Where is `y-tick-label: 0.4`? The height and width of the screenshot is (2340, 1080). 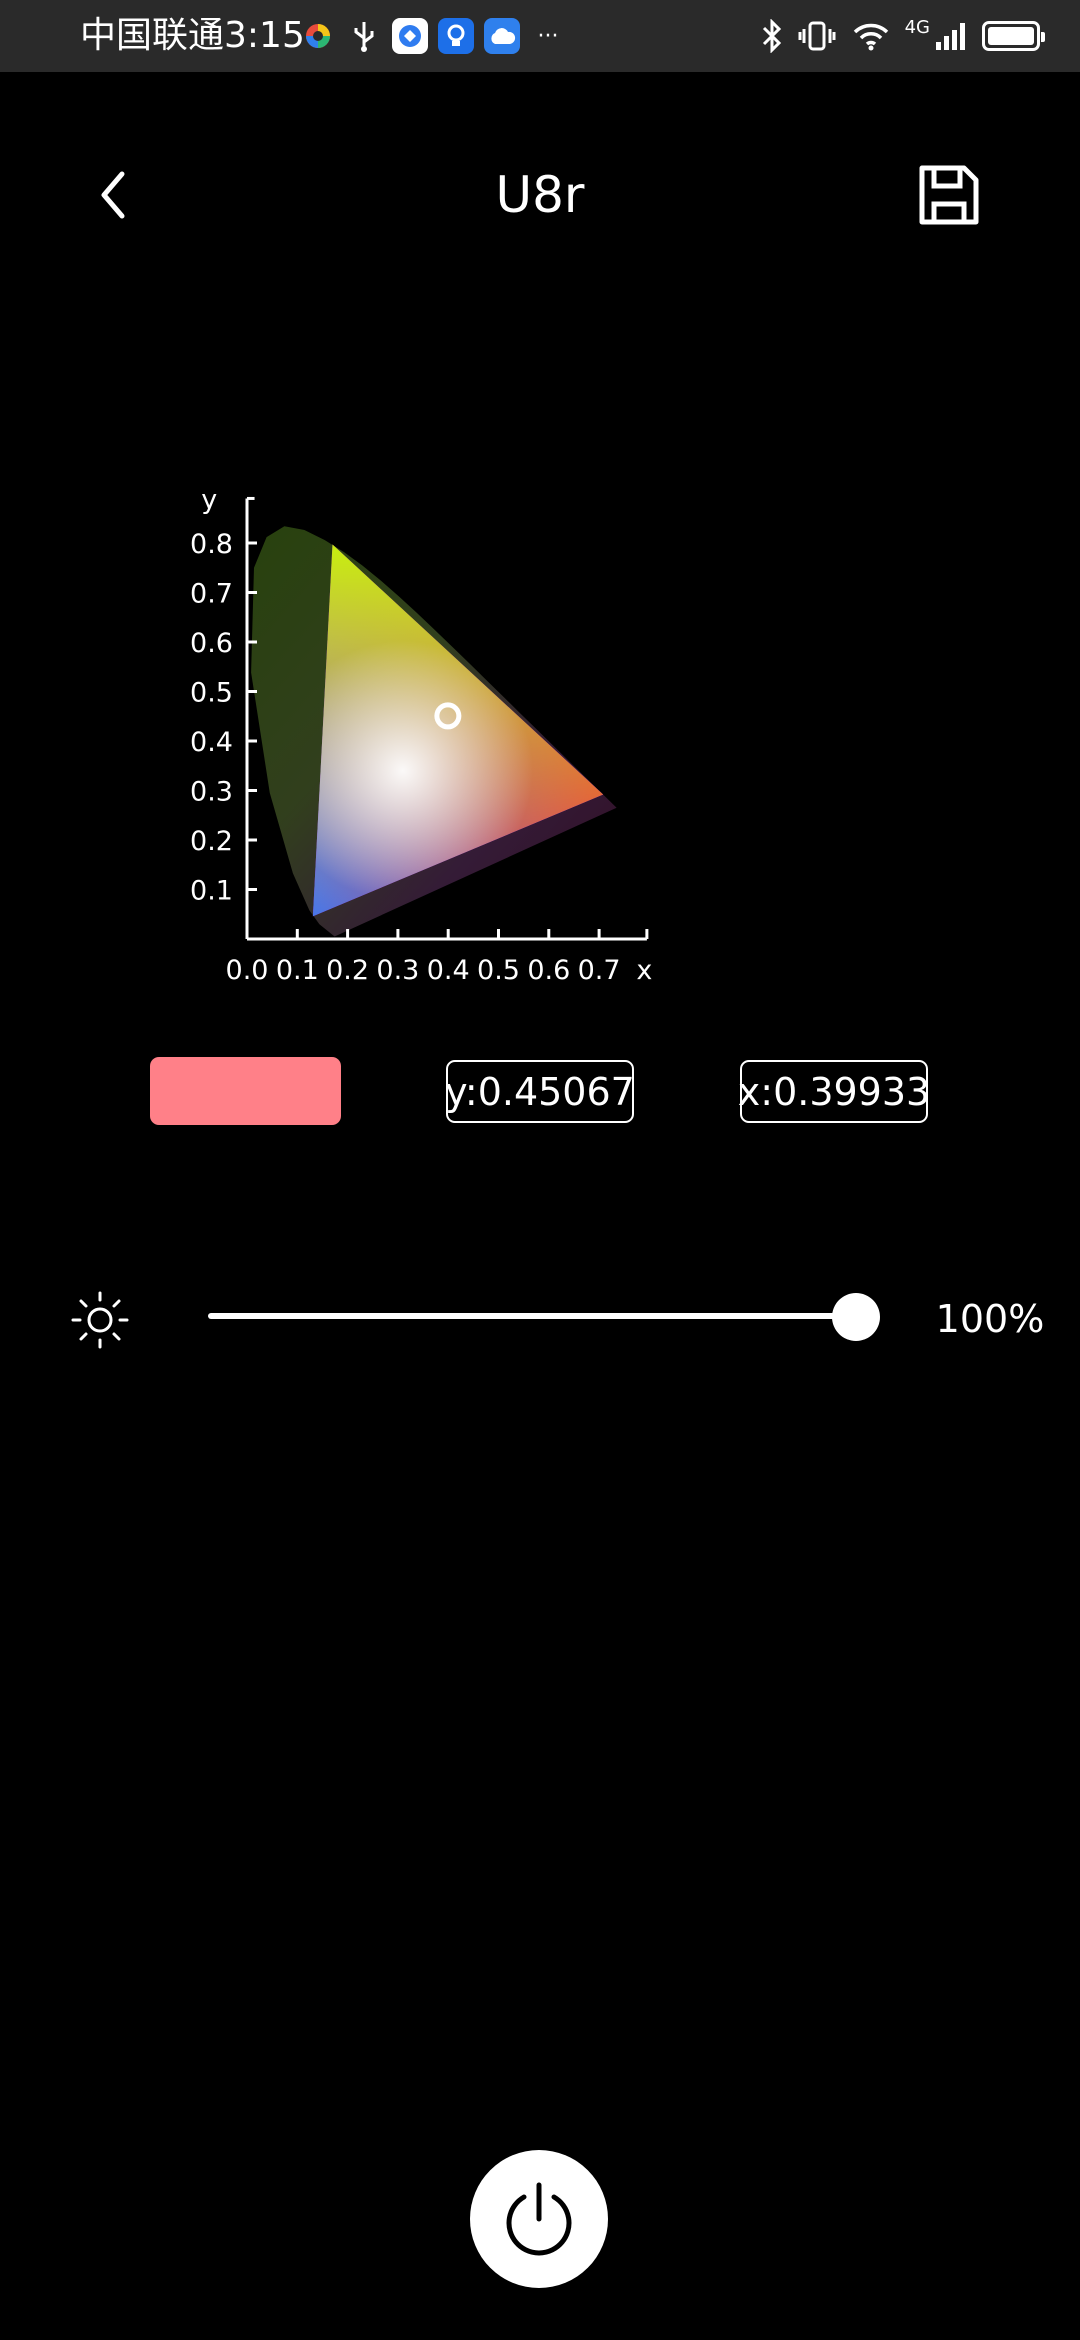
y-tick-label: 0.4 is located at coordinates (211, 742).